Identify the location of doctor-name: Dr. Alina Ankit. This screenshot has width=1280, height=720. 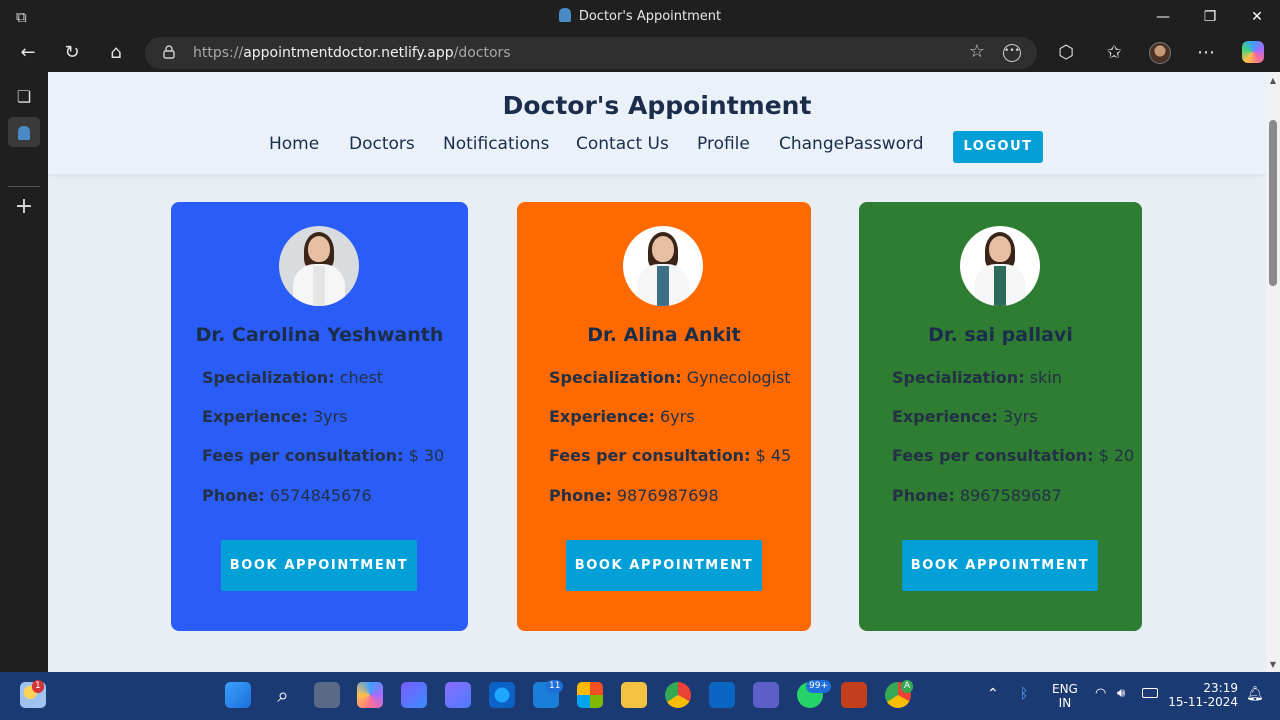
(664, 335).